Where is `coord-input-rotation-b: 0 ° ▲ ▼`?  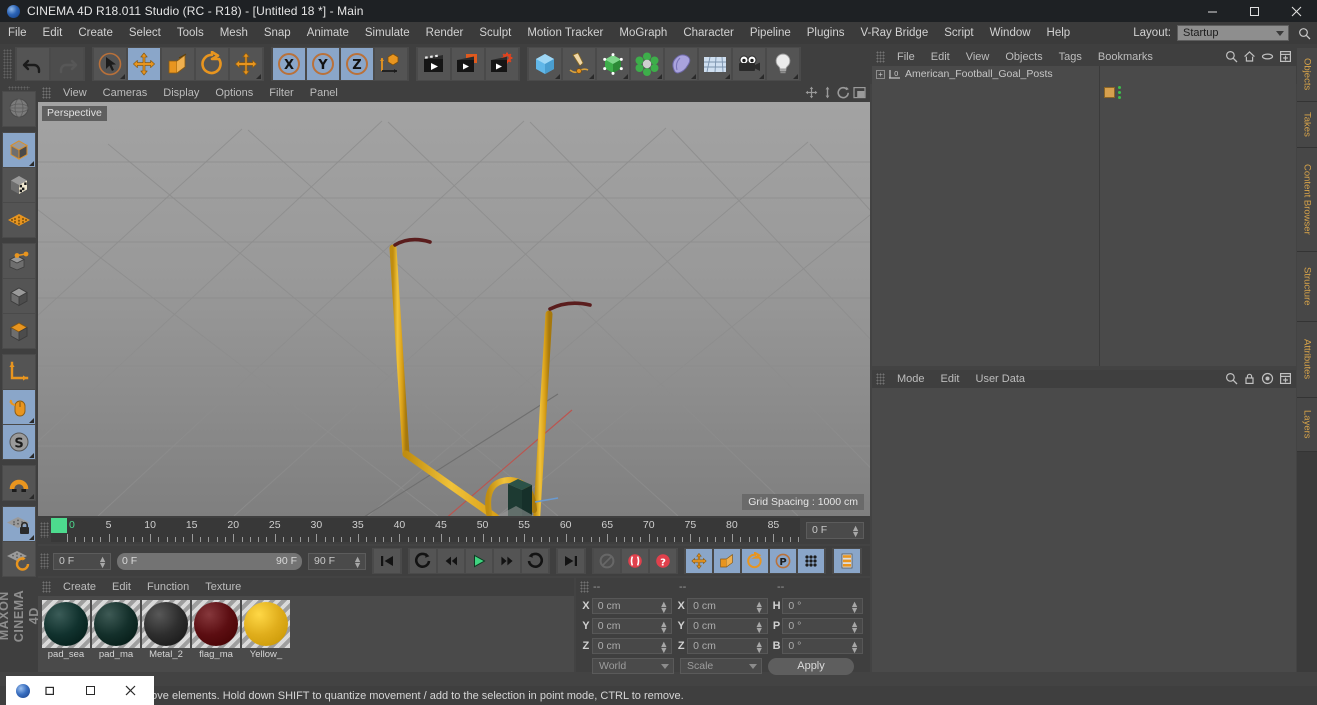 coord-input-rotation-b: 0 ° ▲ ▼ is located at coordinates (822, 646).